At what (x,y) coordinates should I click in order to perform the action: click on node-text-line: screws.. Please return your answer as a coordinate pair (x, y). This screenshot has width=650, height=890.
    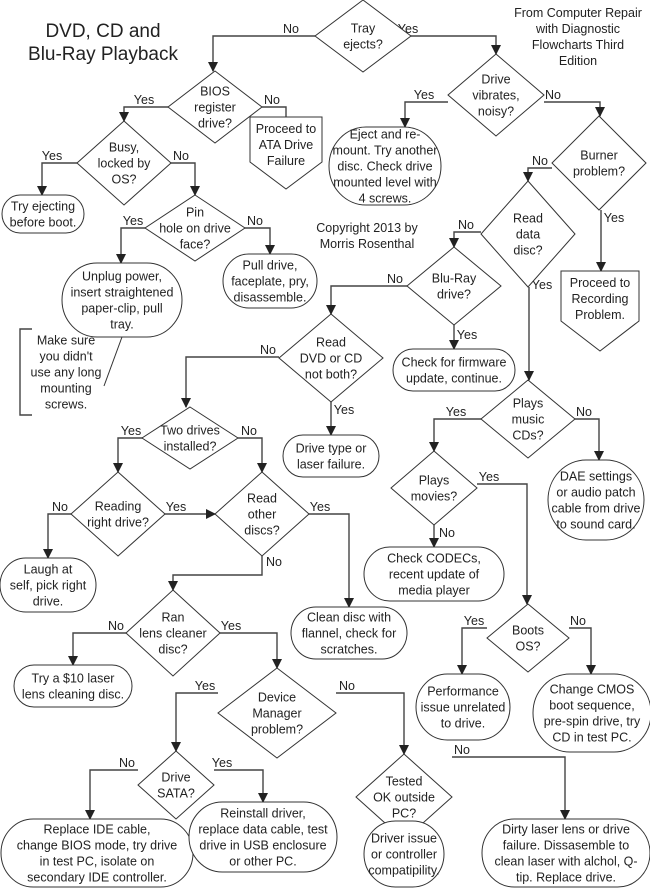
    Looking at the image, I should click on (66, 405).